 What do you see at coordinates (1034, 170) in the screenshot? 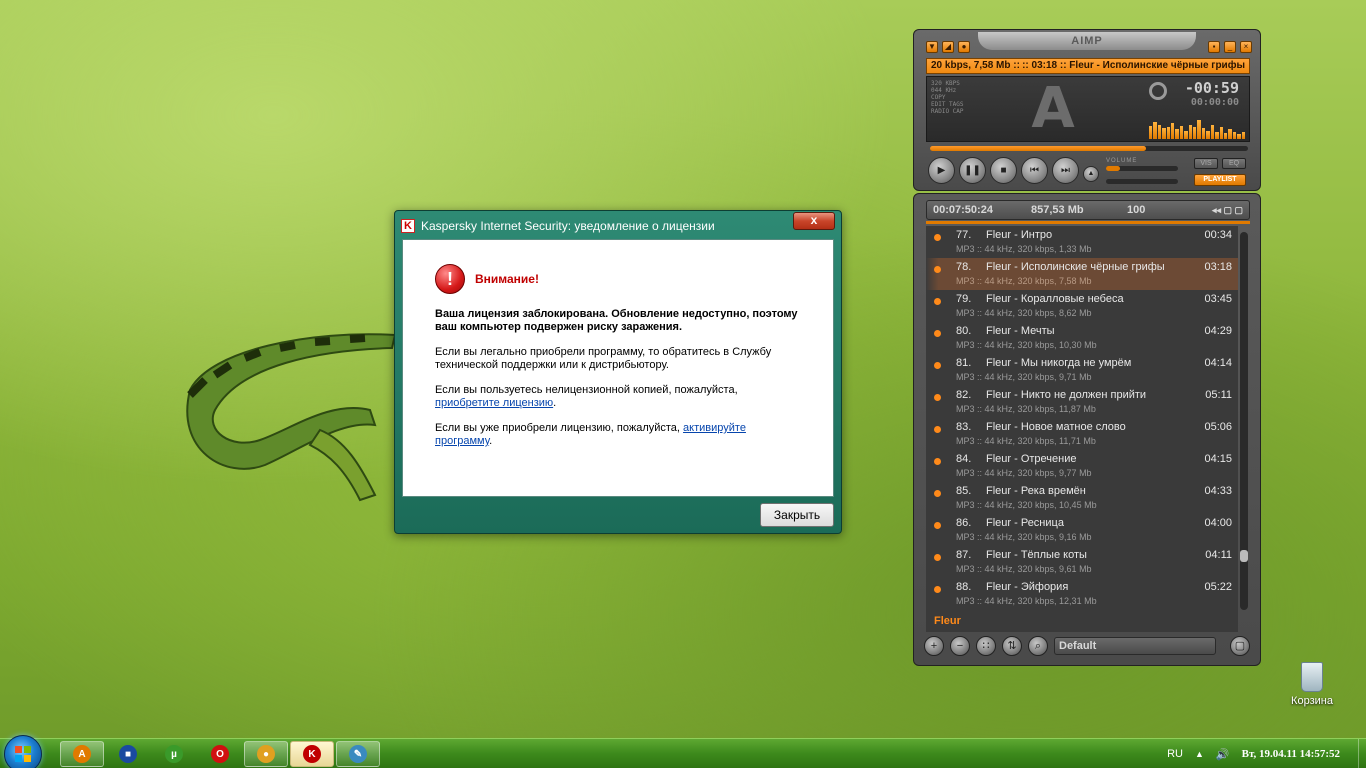
I see `prev-icon: ⏮` at bounding box center [1034, 170].